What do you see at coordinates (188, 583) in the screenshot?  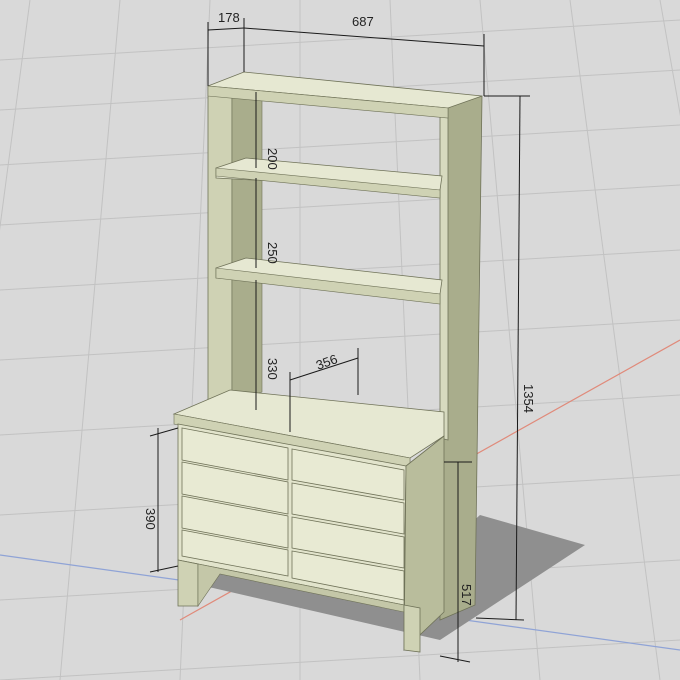 I see `left-leg` at bounding box center [188, 583].